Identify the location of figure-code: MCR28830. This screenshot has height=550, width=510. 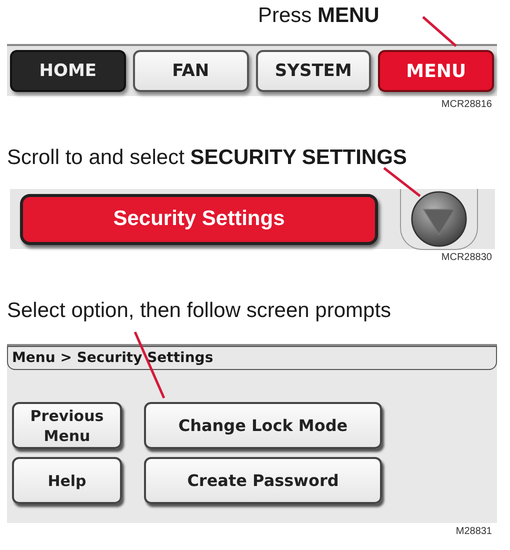
(466, 257).